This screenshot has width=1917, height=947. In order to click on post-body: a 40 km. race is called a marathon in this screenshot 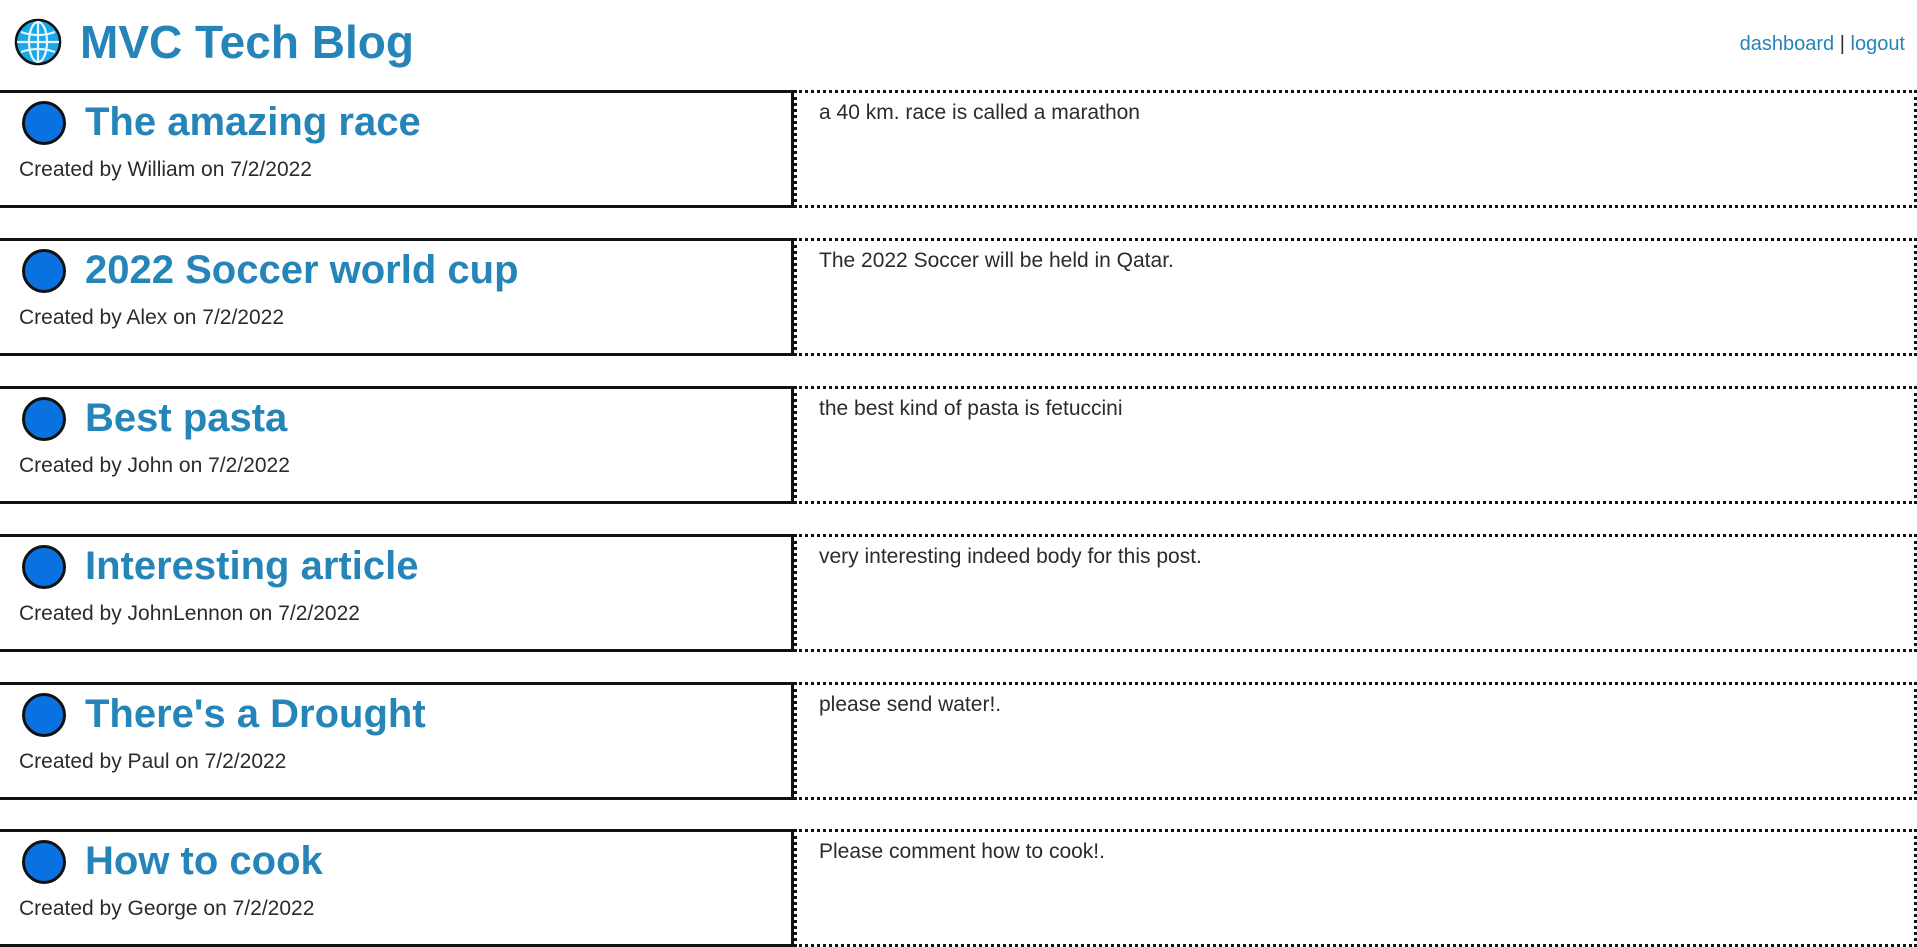, I will do `click(1355, 149)`.